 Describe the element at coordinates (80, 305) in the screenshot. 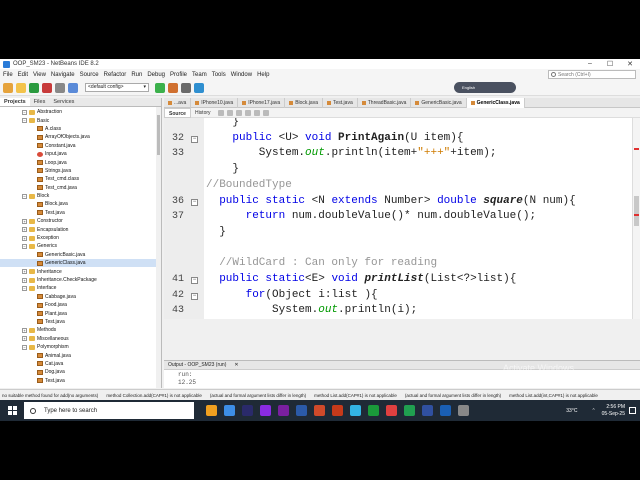

I see `tree-item: Food.java` at that location.